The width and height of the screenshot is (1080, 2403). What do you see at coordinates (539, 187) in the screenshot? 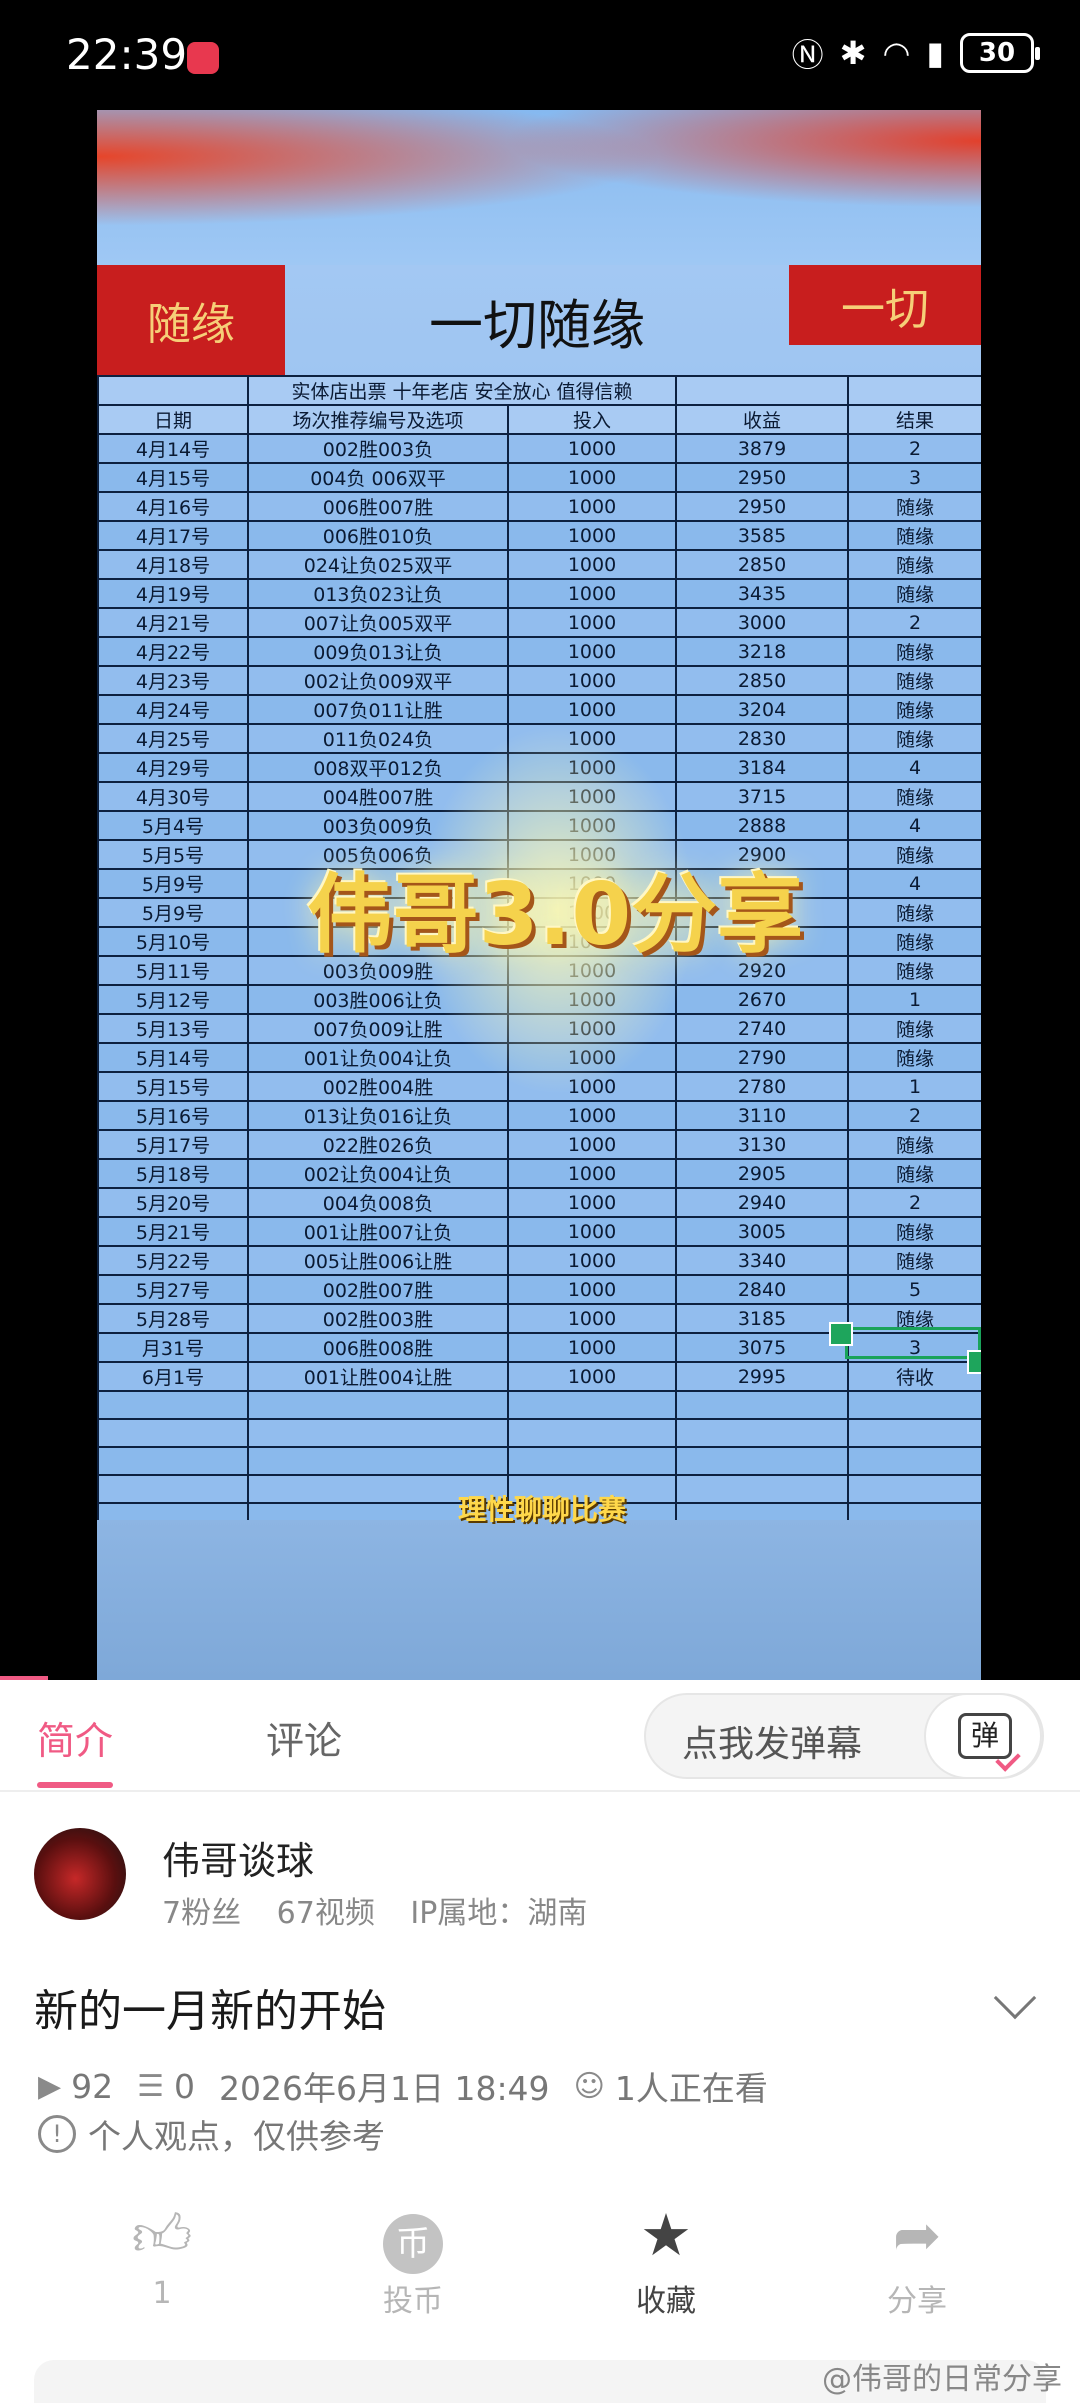
I see `blurred-banner` at bounding box center [539, 187].